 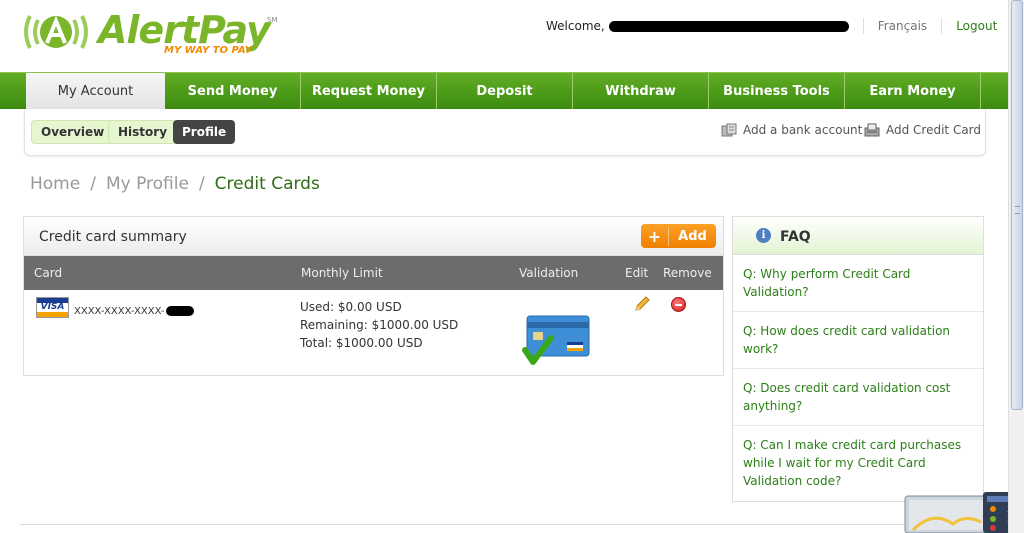 I want to click on floating-status-widget: 51 20 2, so click(x=963, y=512).